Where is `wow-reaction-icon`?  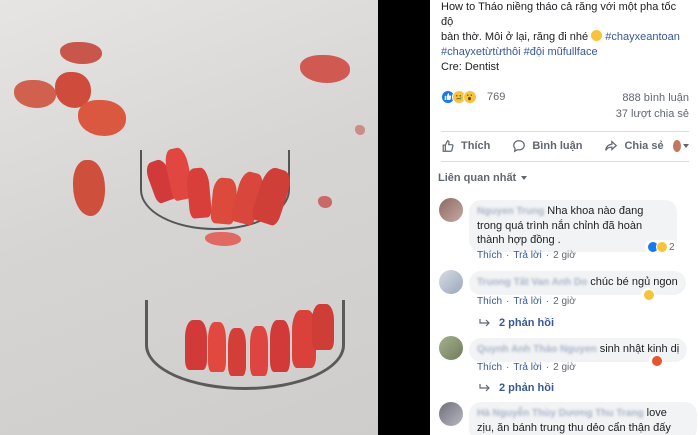 wow-reaction-icon is located at coordinates (470, 97).